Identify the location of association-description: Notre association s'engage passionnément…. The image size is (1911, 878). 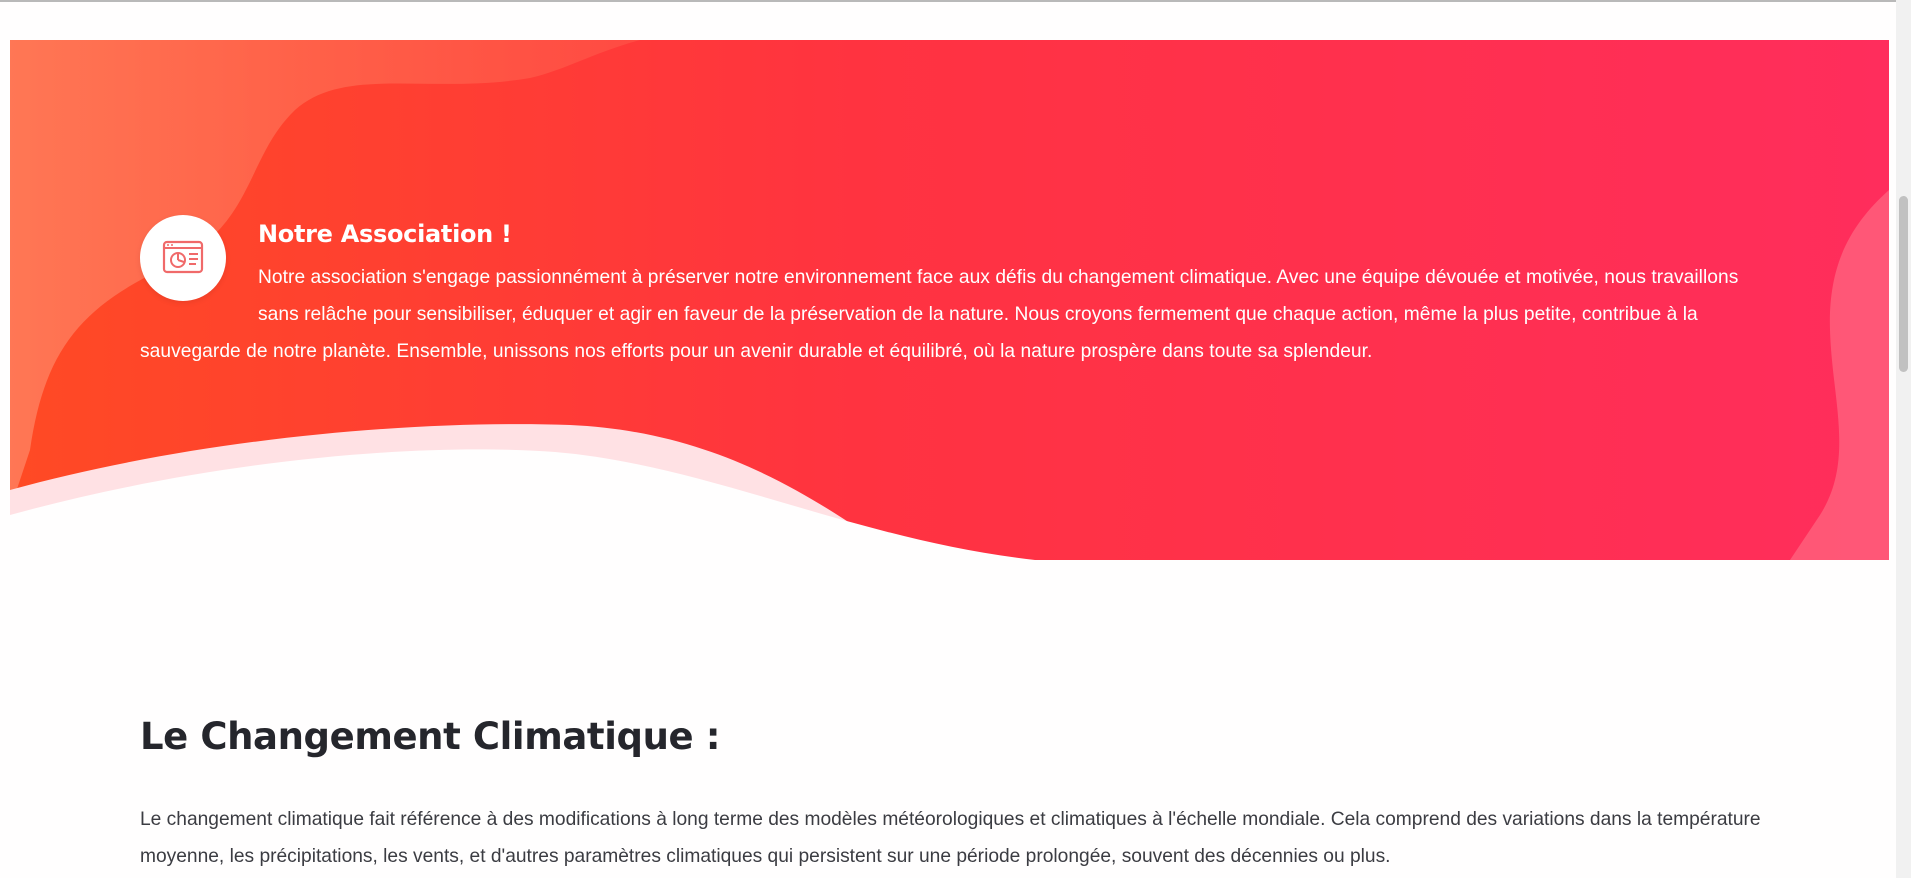
(939, 314).